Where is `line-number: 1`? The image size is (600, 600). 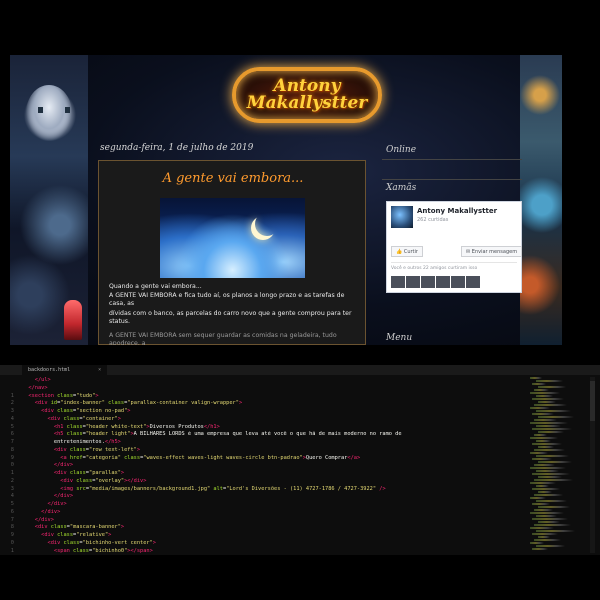 line-number: 1 is located at coordinates (12, 550).